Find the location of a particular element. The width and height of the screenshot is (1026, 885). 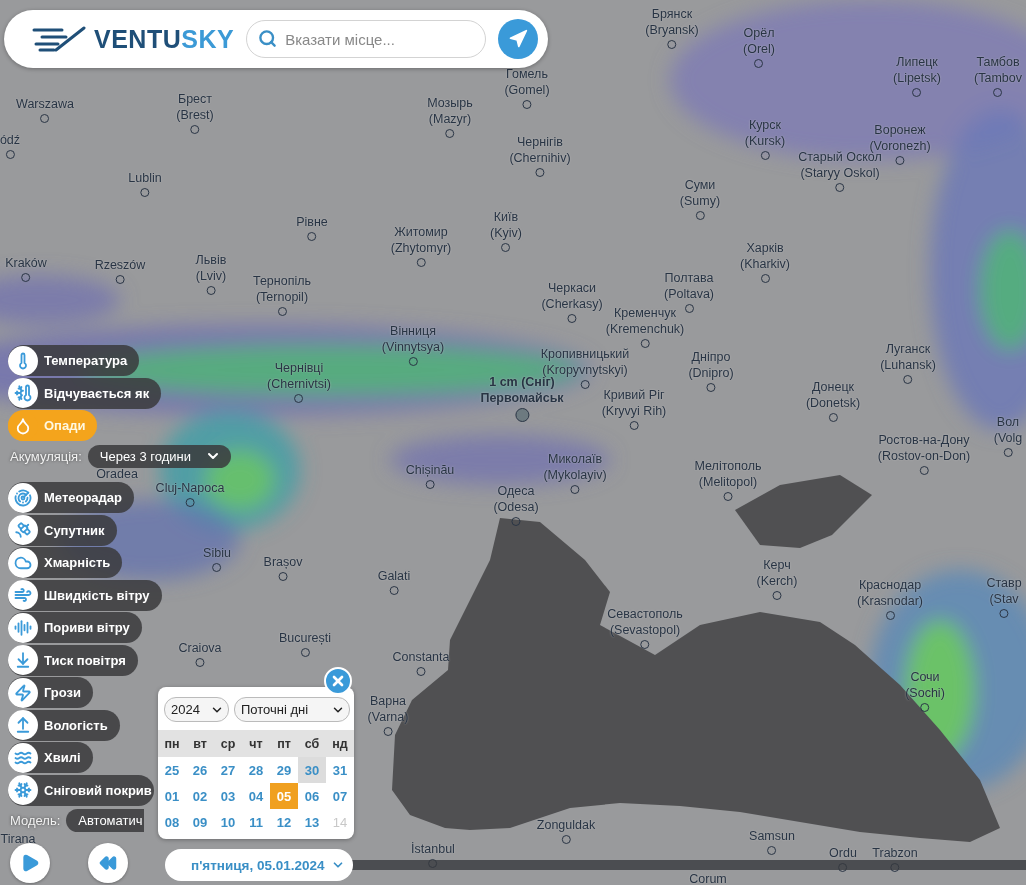

city-label: Cluj-Napoca is located at coordinates (190, 488).